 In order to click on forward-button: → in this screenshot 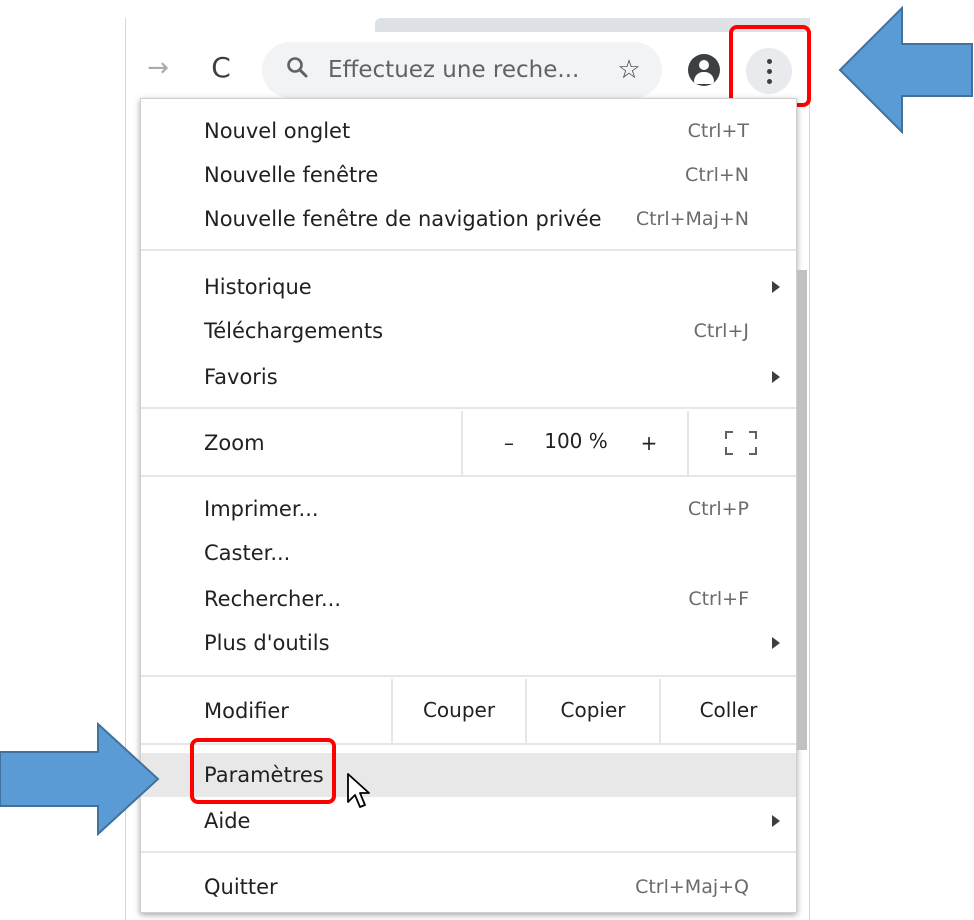, I will do `click(158, 68)`.